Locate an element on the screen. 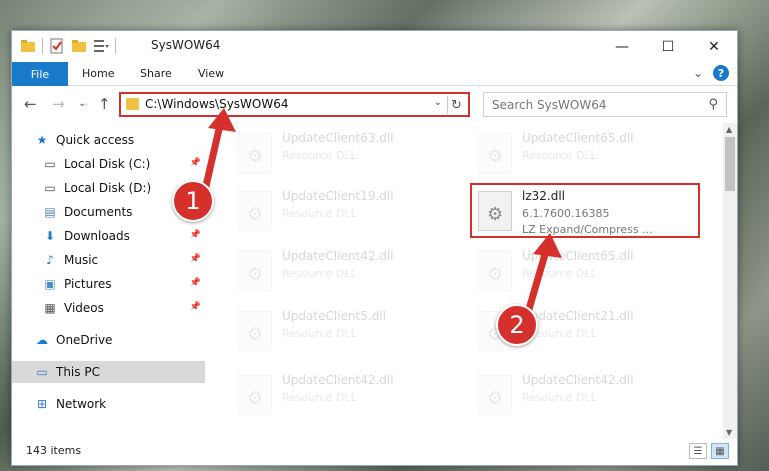 The width and height of the screenshot is (769, 471). tab-file: File is located at coordinates (40, 74).